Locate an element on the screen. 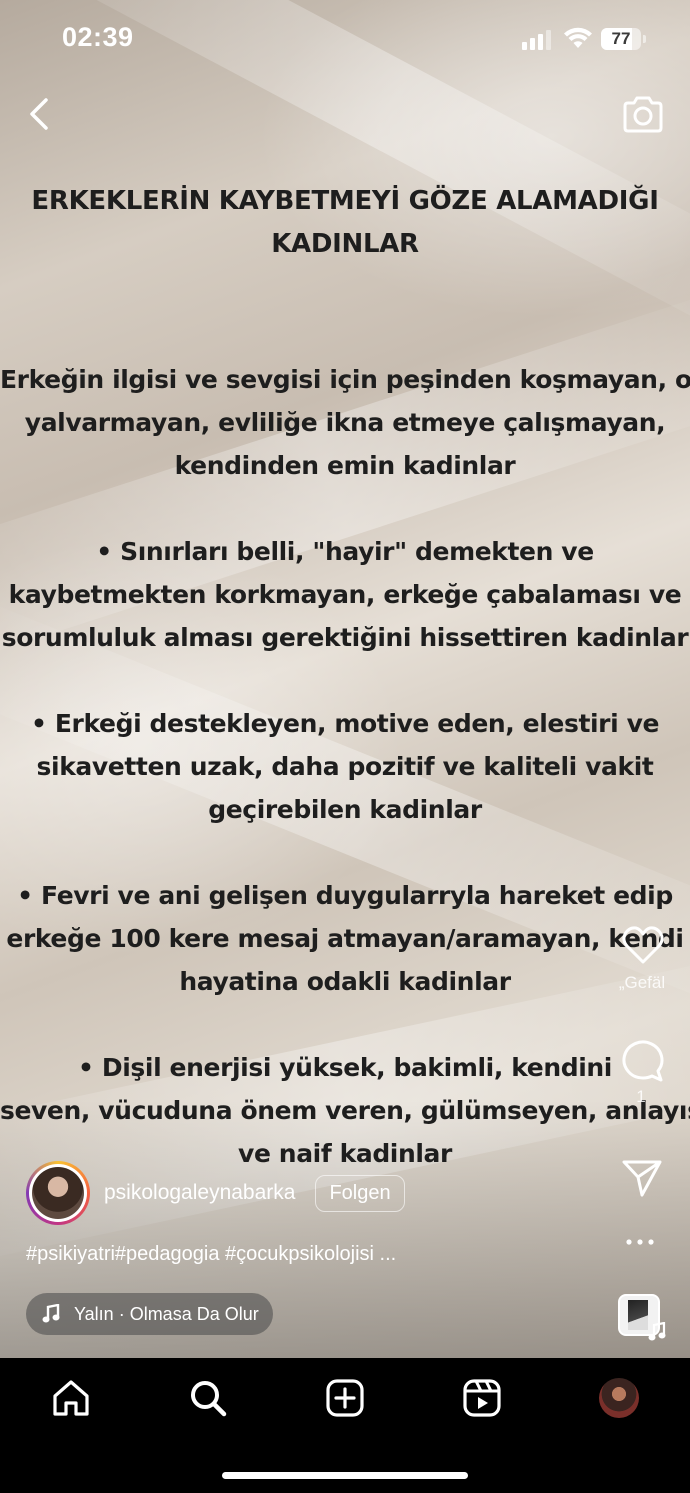 The image size is (690, 1493). more-action is located at coordinates (645, 1241).